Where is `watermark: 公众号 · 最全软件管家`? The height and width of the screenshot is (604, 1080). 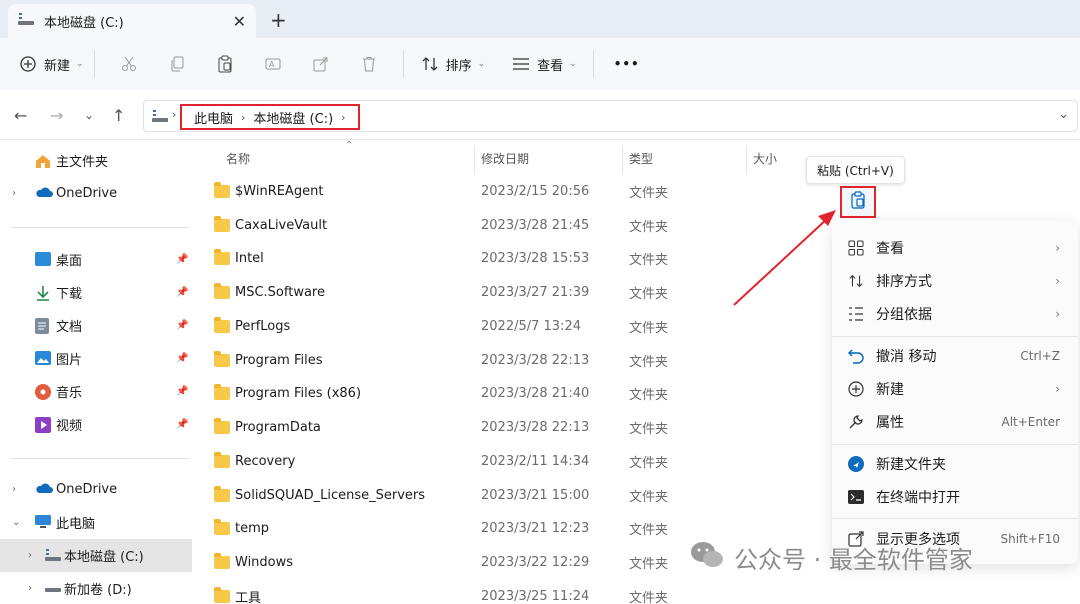 watermark: 公众号 · 最全软件管家 is located at coordinates (831, 557).